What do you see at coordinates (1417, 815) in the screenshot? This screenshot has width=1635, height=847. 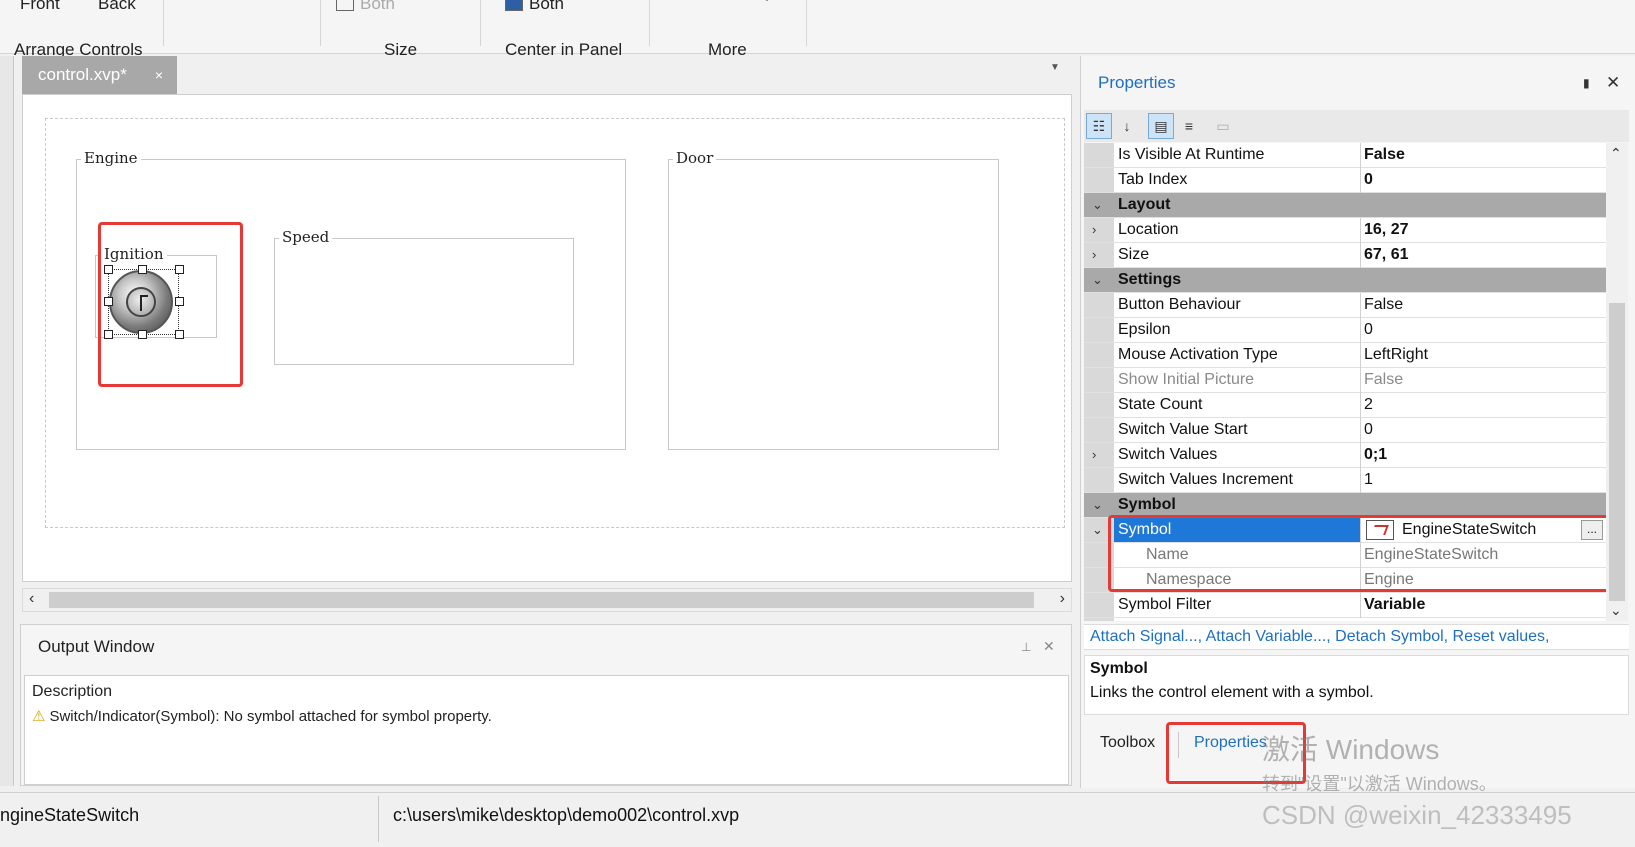 I see `author-watermark: CSDN @weixin_42333495` at bounding box center [1417, 815].